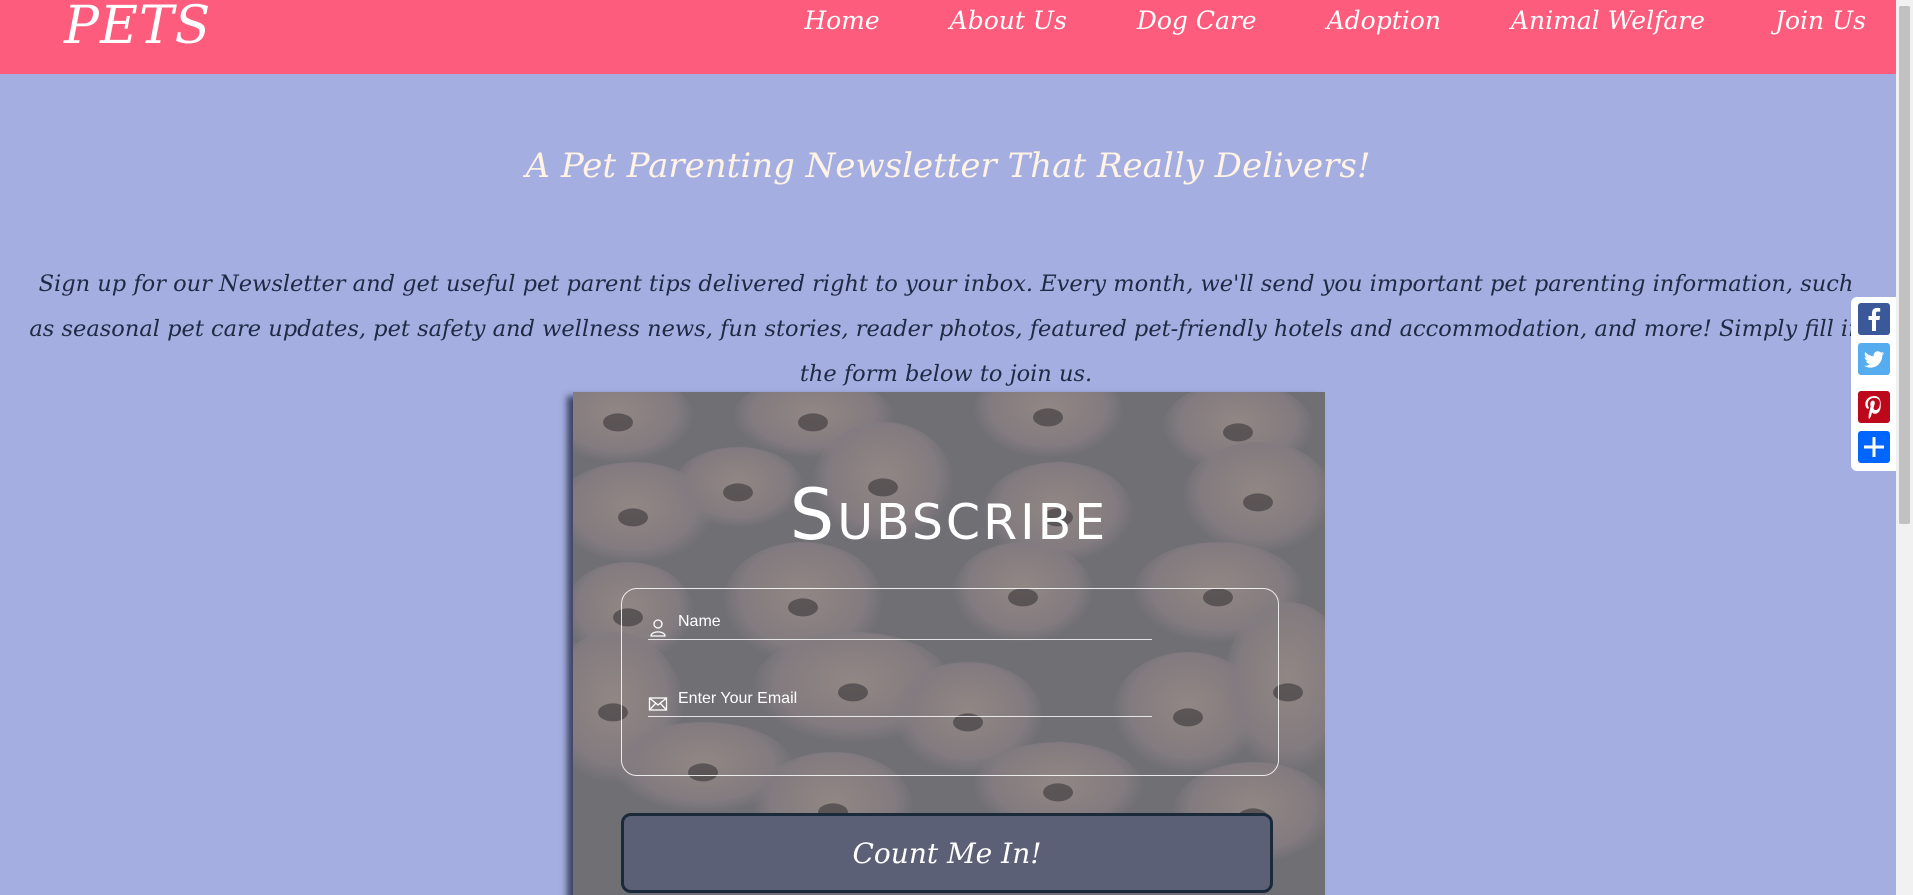 This screenshot has height=895, width=1913. Describe the element at coordinates (947, 853) in the screenshot. I see `count-me-in-button: Count Me In!` at that location.